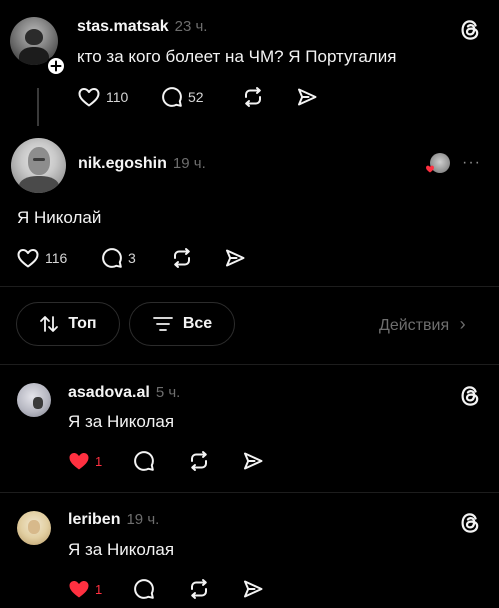 The image size is (499, 608). What do you see at coordinates (56, 258) in the screenshot?
I see `reply-like-count: 116` at bounding box center [56, 258].